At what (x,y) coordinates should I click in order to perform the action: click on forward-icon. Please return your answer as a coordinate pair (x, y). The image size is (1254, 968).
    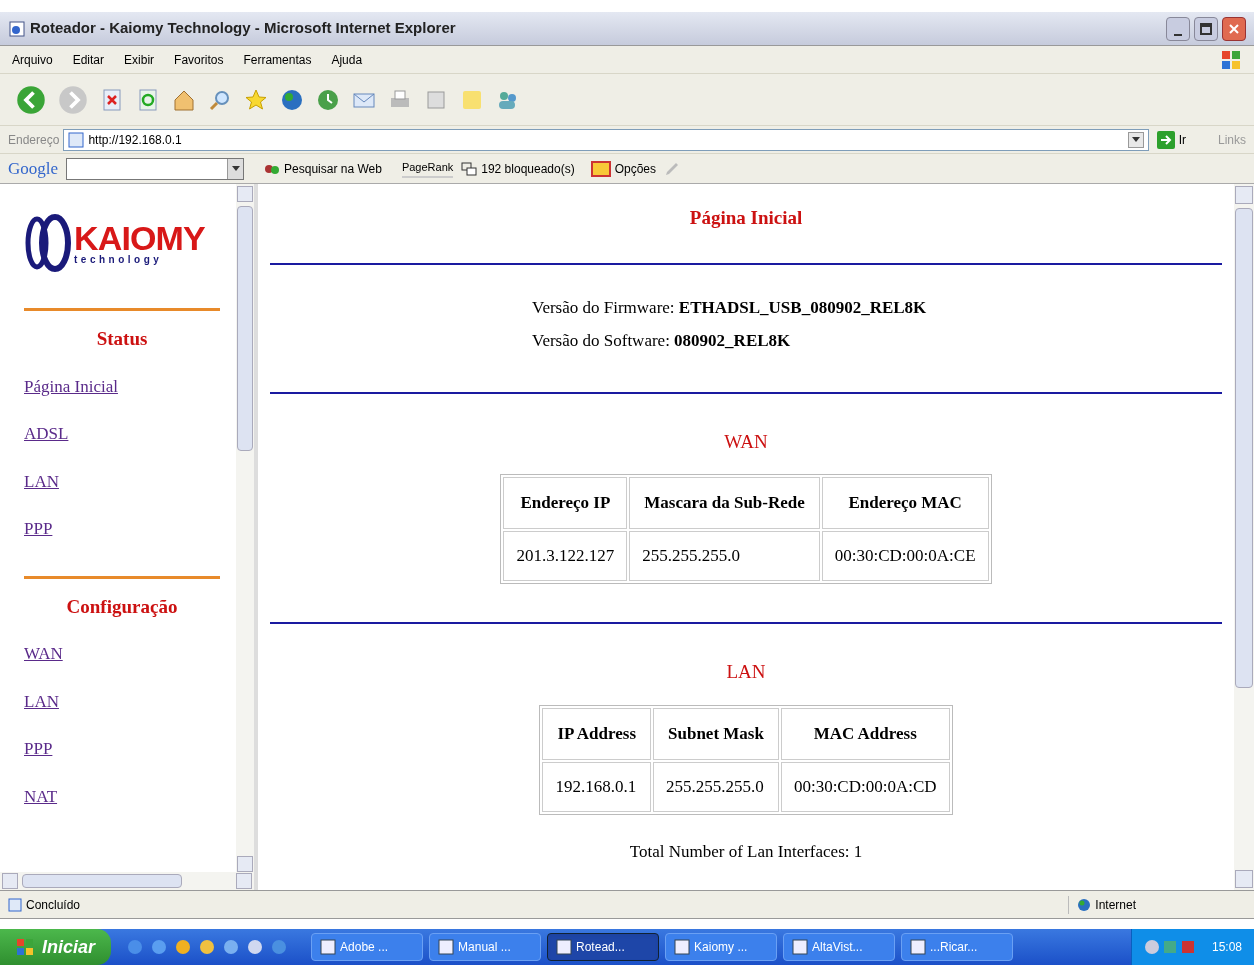
    Looking at the image, I should click on (73, 99).